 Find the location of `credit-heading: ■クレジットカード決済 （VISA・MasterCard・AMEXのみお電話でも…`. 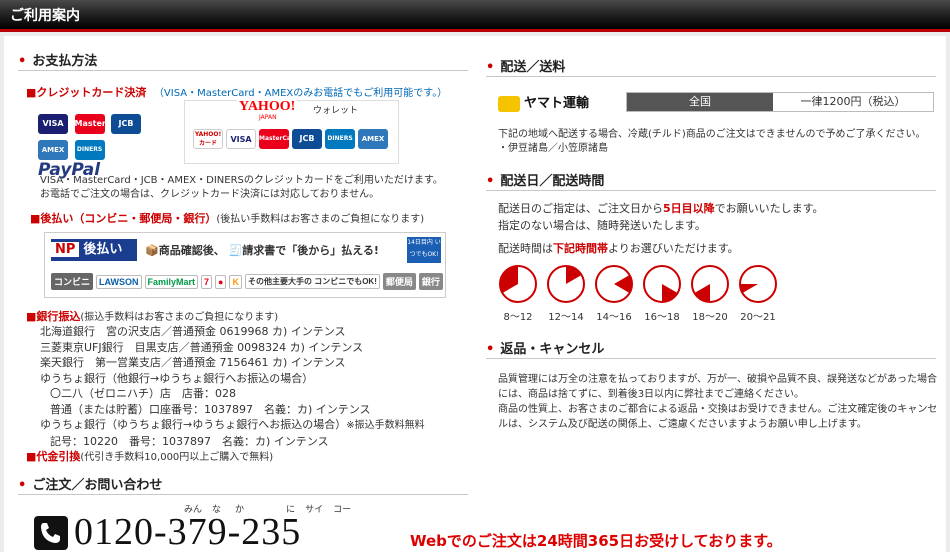

credit-heading: ■クレジットカード決済 （VISA・MasterCard・AMEXのみお電話でも… is located at coordinates (237, 92).